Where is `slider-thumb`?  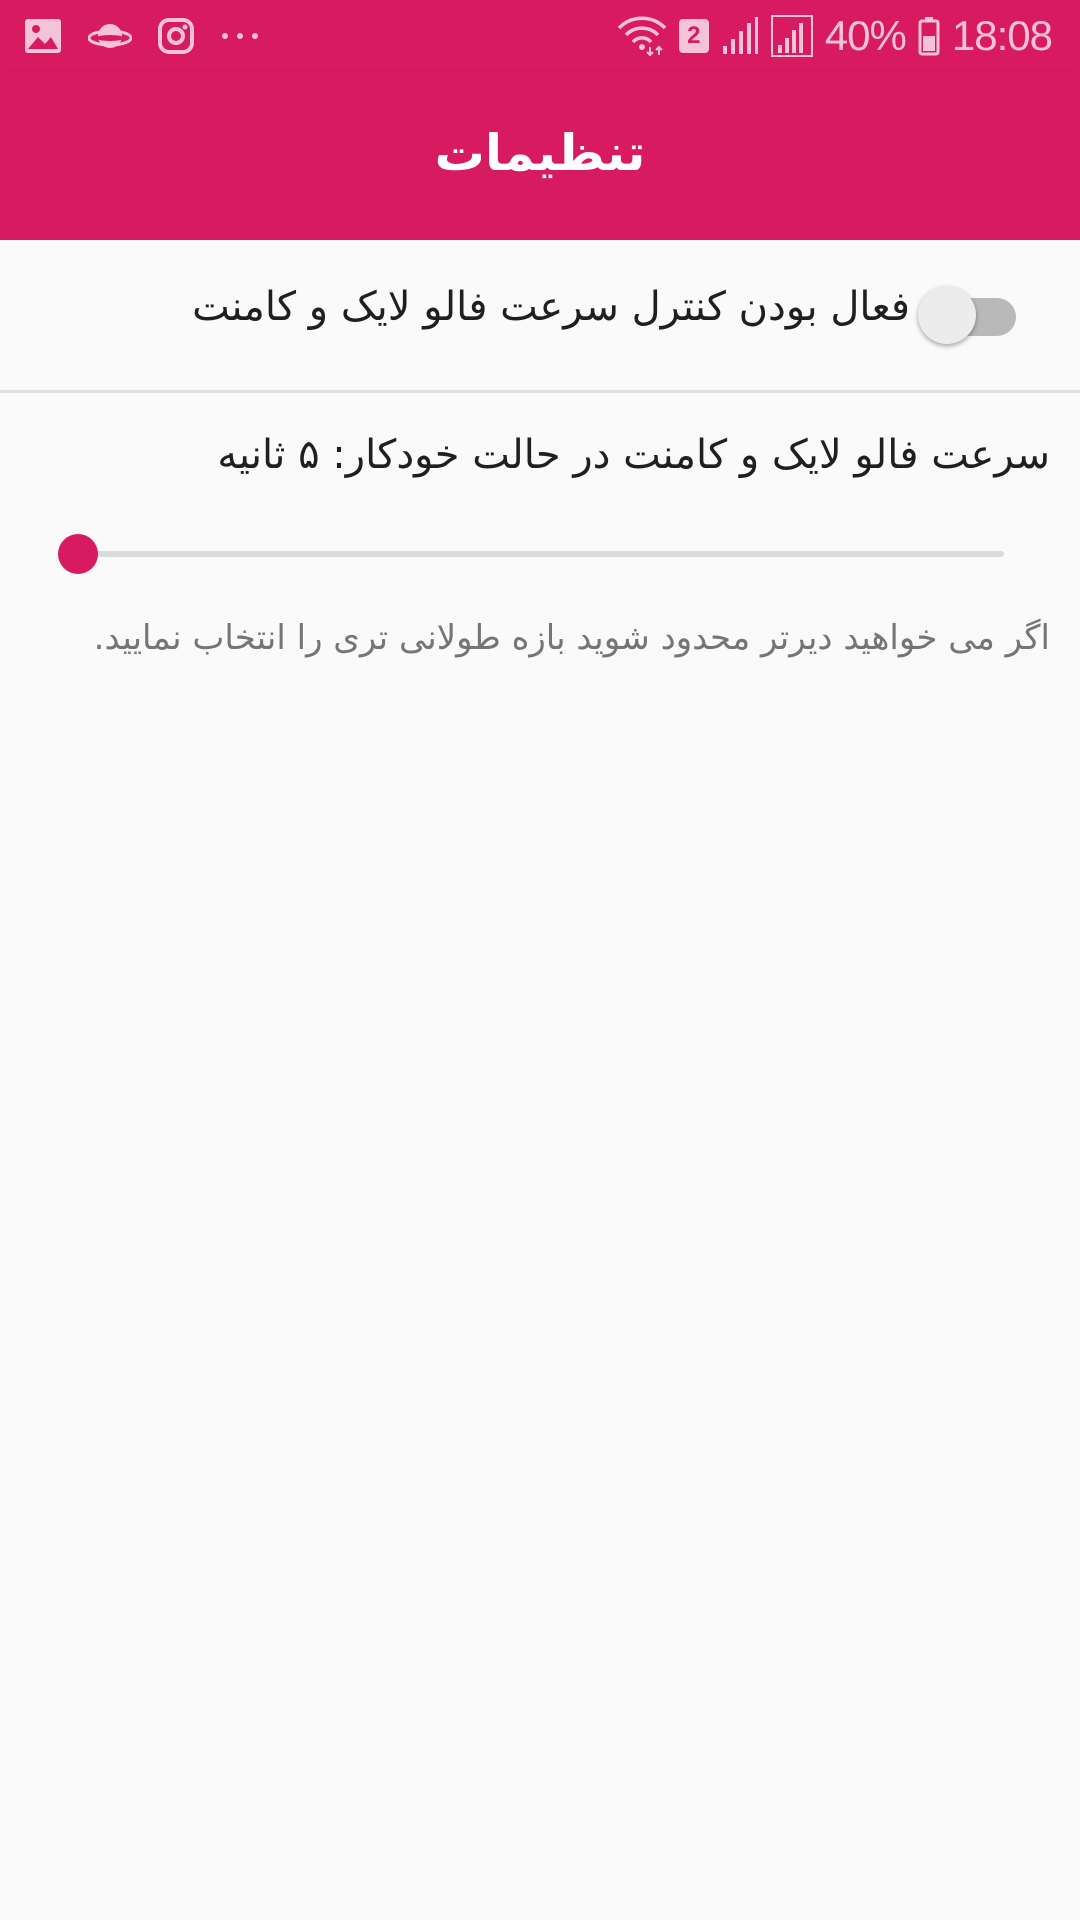
slider-thumb is located at coordinates (78, 554).